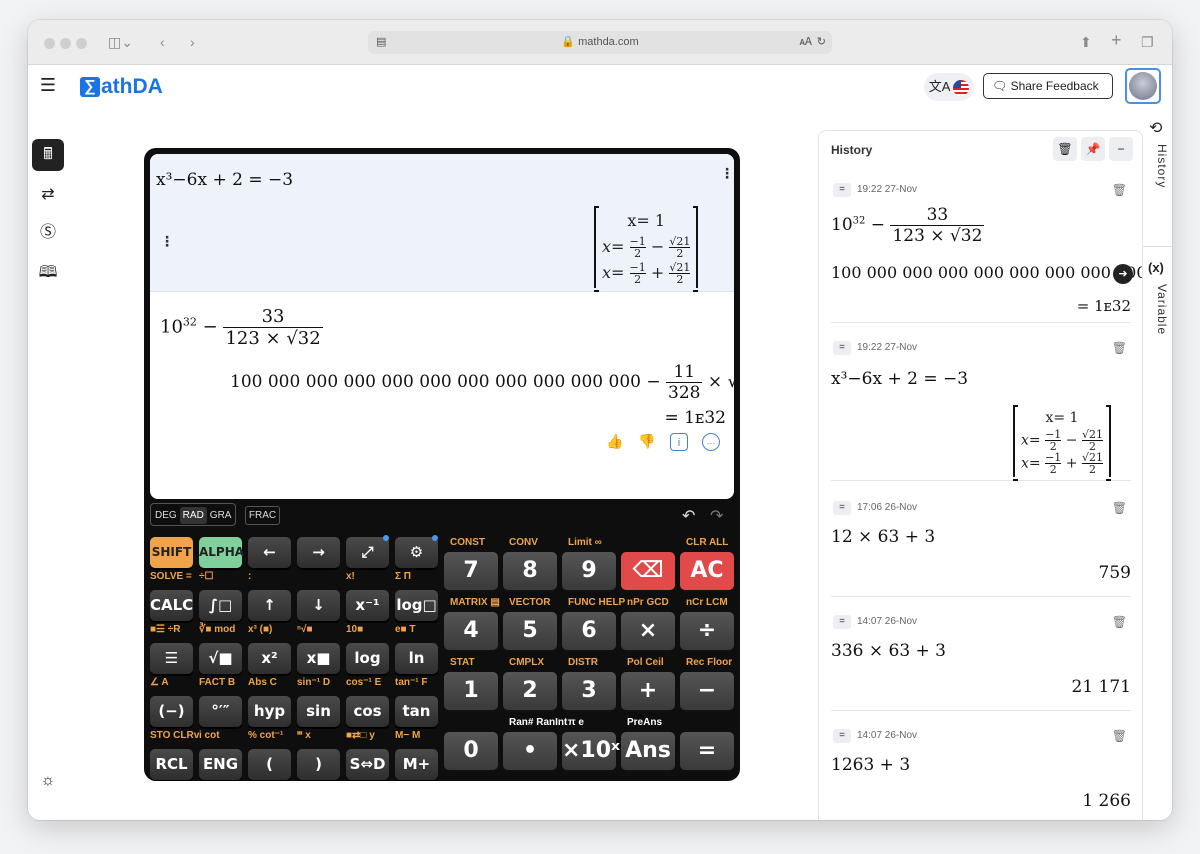  I want to click on key-right-2-0: 1, so click(471, 691).